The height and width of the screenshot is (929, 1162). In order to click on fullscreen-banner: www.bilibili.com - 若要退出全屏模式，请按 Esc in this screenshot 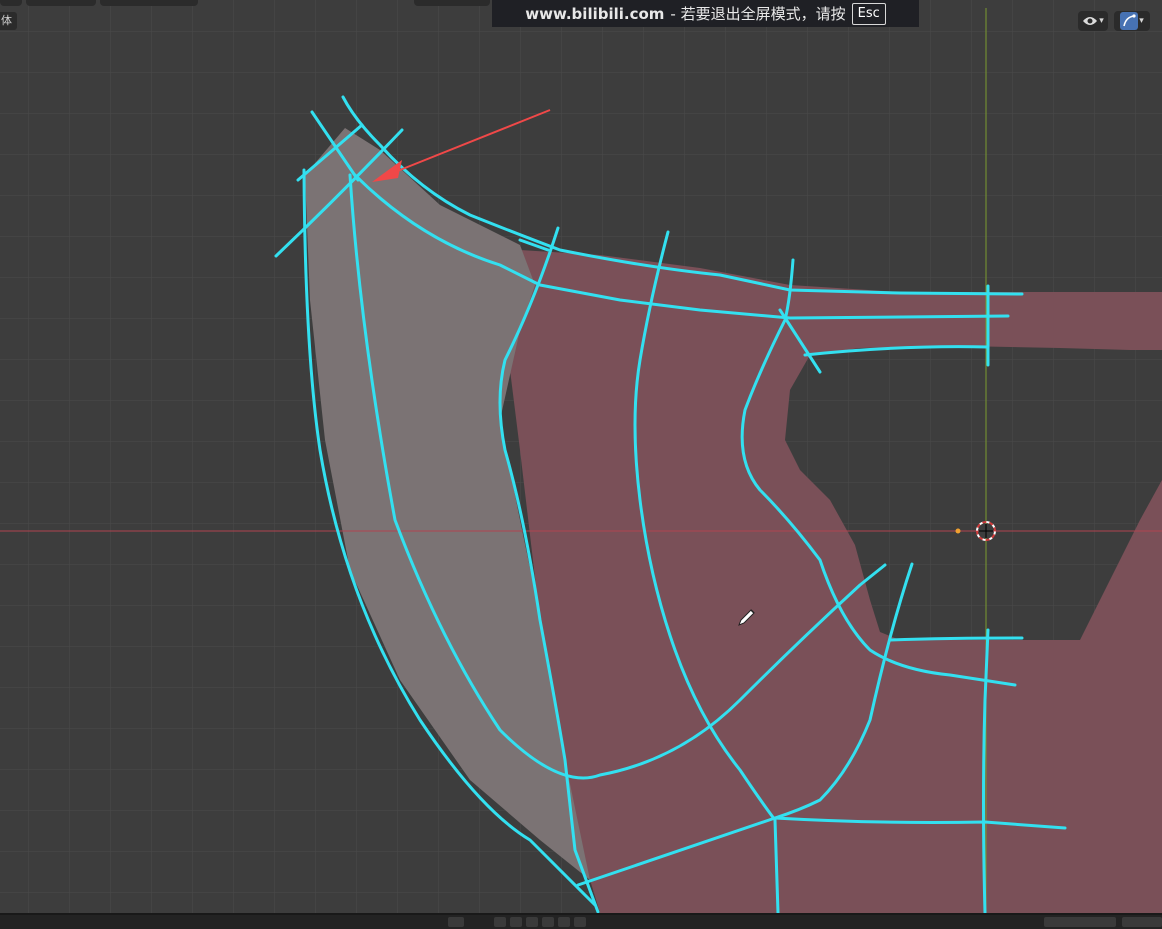, I will do `click(705, 13)`.